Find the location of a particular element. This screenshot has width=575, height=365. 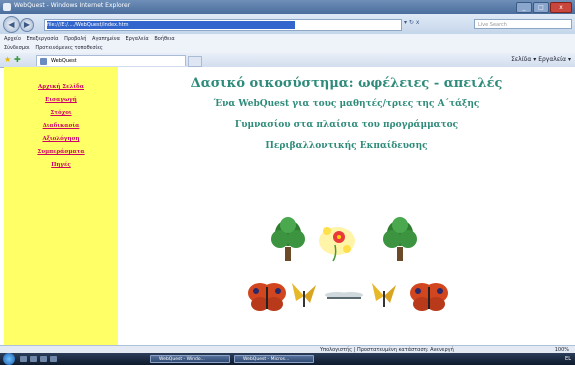

subtitle-line-2: Γυμνασίου στα πλαίσια του προγράμματος is located at coordinates (346, 125).